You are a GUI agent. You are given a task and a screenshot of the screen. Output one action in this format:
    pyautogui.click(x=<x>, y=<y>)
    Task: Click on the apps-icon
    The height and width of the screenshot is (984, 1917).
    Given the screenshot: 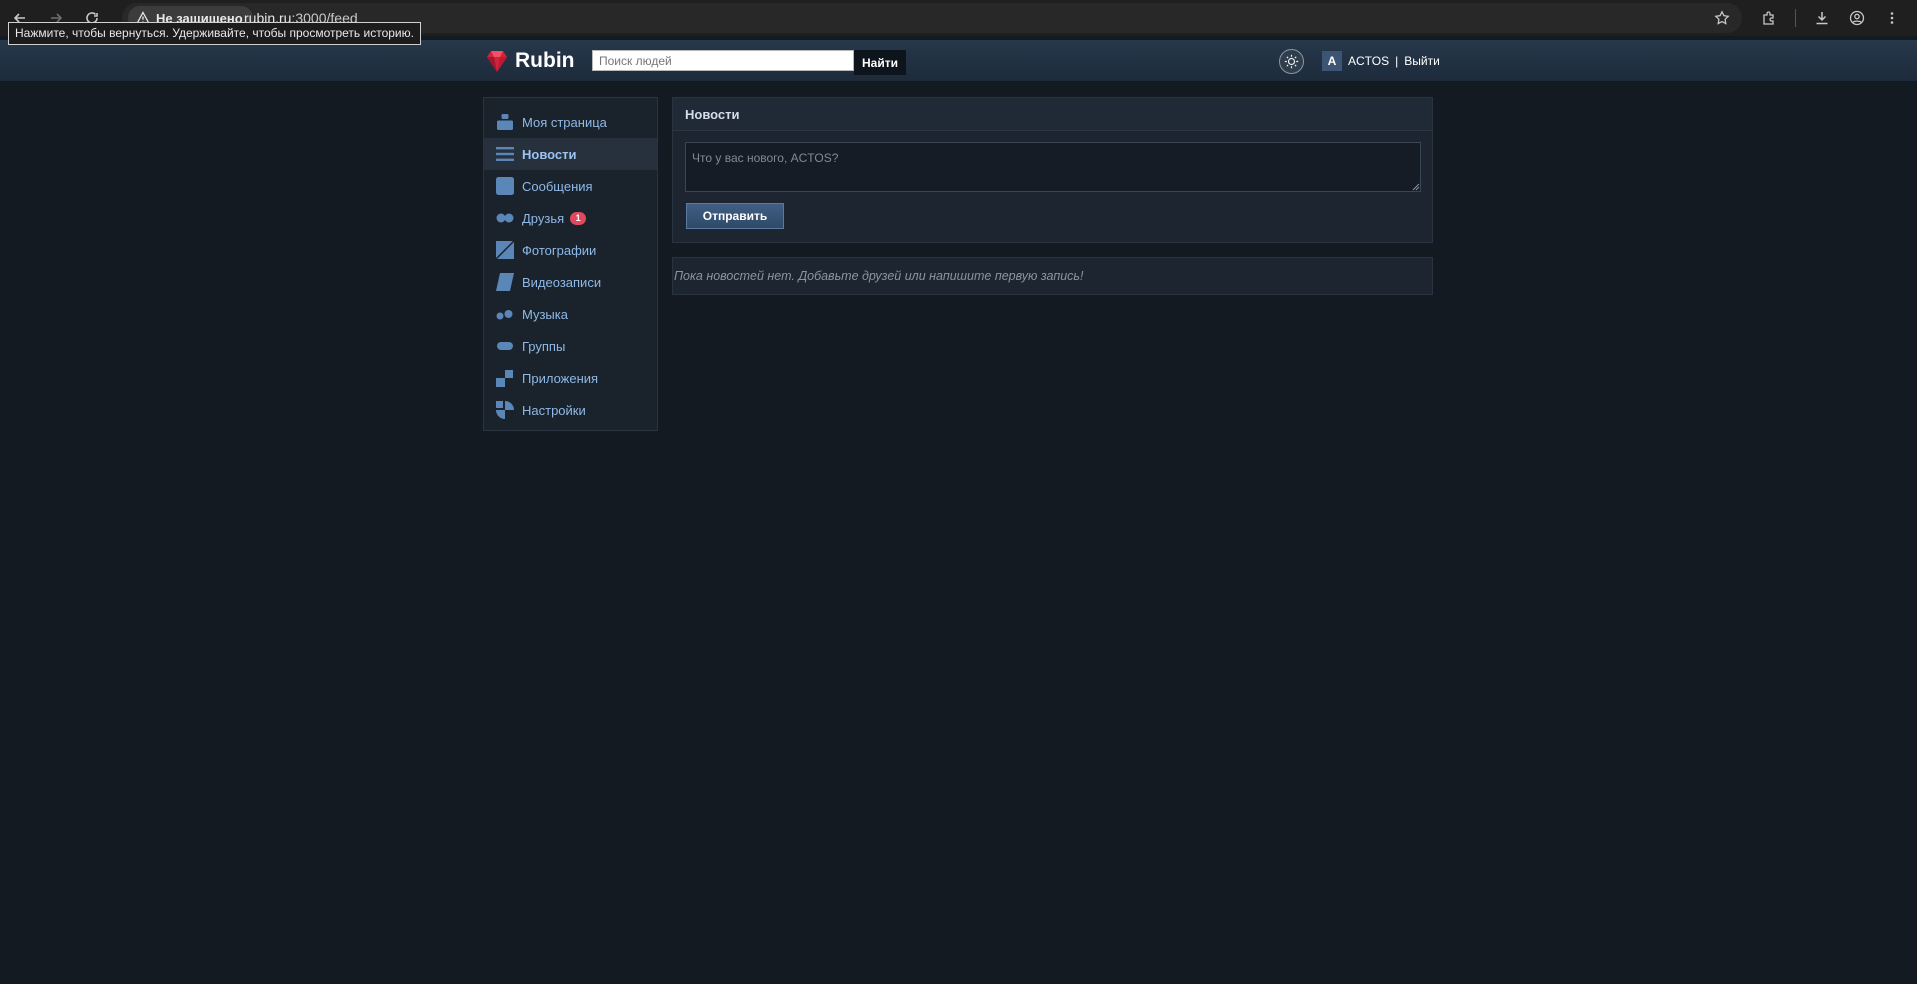 What is the action you would take?
    pyautogui.click(x=504, y=378)
    